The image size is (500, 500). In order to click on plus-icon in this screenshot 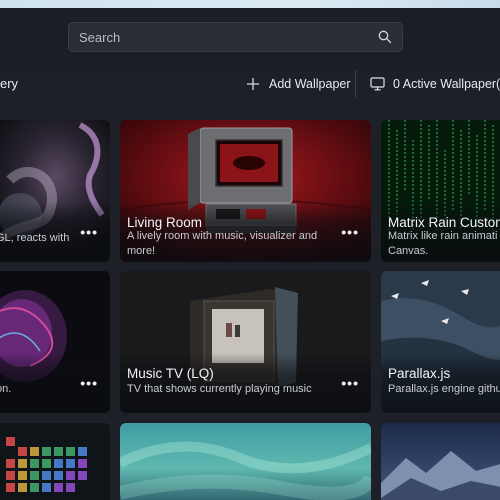, I will do `click(253, 84)`.